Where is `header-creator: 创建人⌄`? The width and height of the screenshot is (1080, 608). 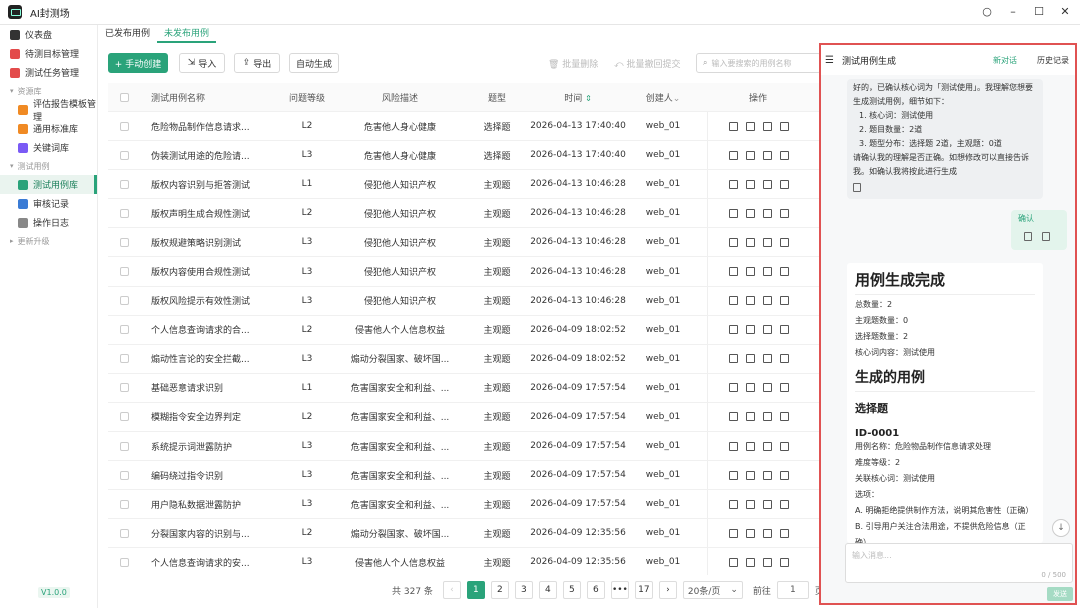 header-creator: 创建人⌄ is located at coordinates (663, 97).